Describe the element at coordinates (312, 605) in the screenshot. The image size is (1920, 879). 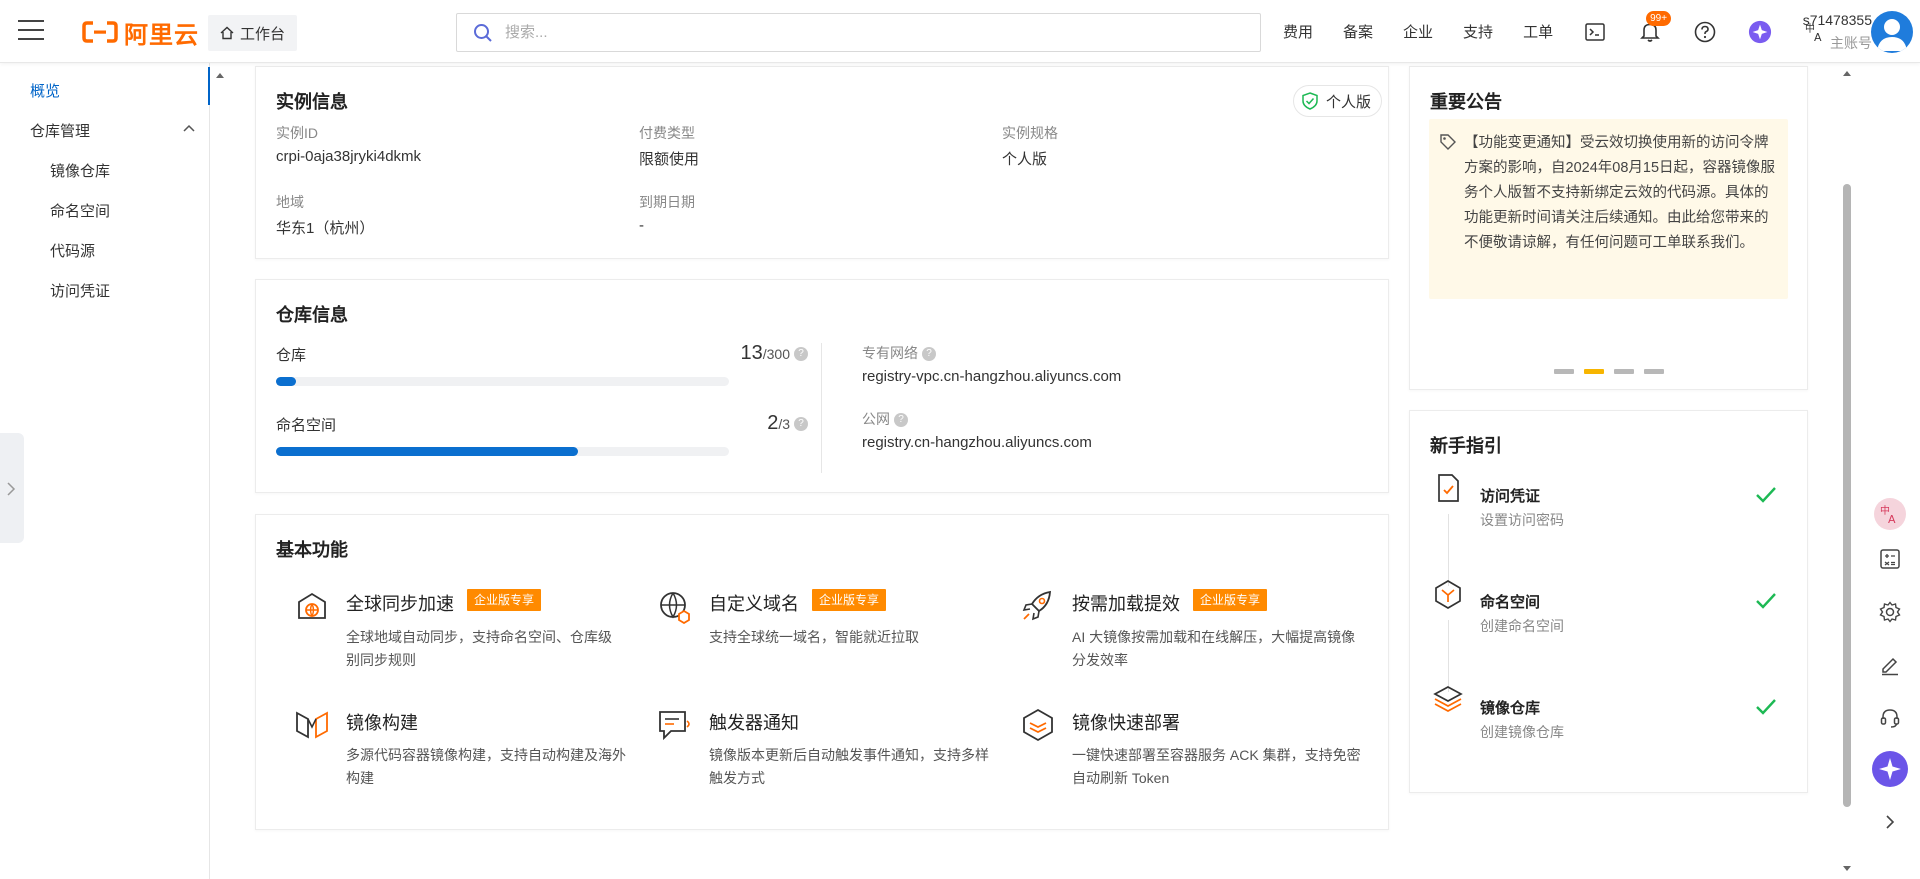
I see `global-sync-icon` at that location.